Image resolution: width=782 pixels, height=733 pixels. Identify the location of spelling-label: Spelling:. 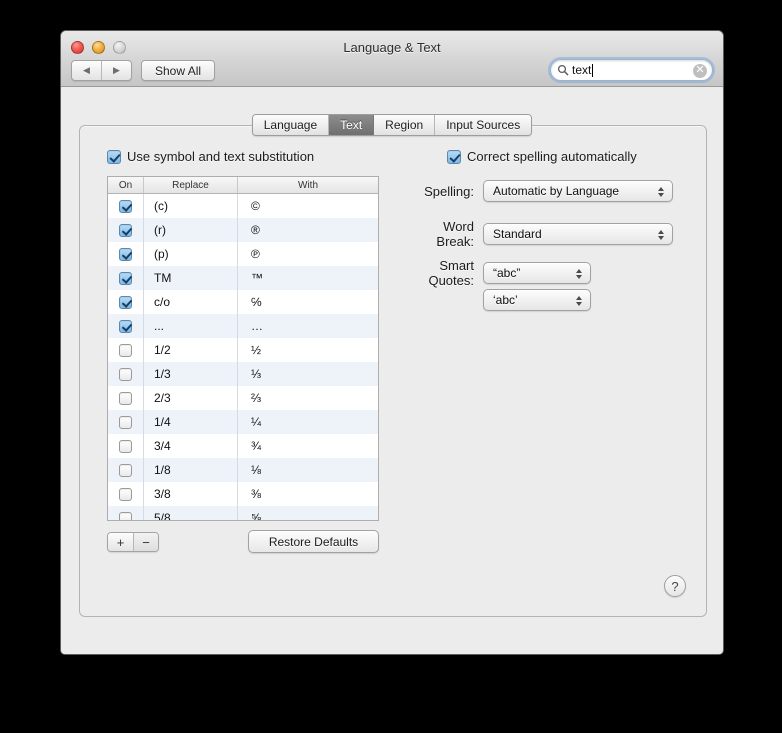
(449, 191).